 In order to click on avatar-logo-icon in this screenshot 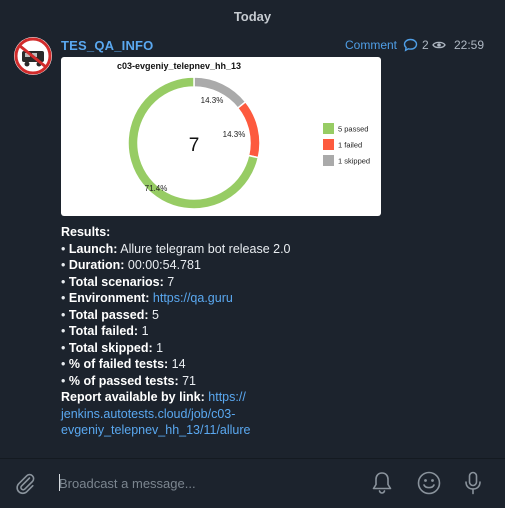, I will do `click(33, 56)`.